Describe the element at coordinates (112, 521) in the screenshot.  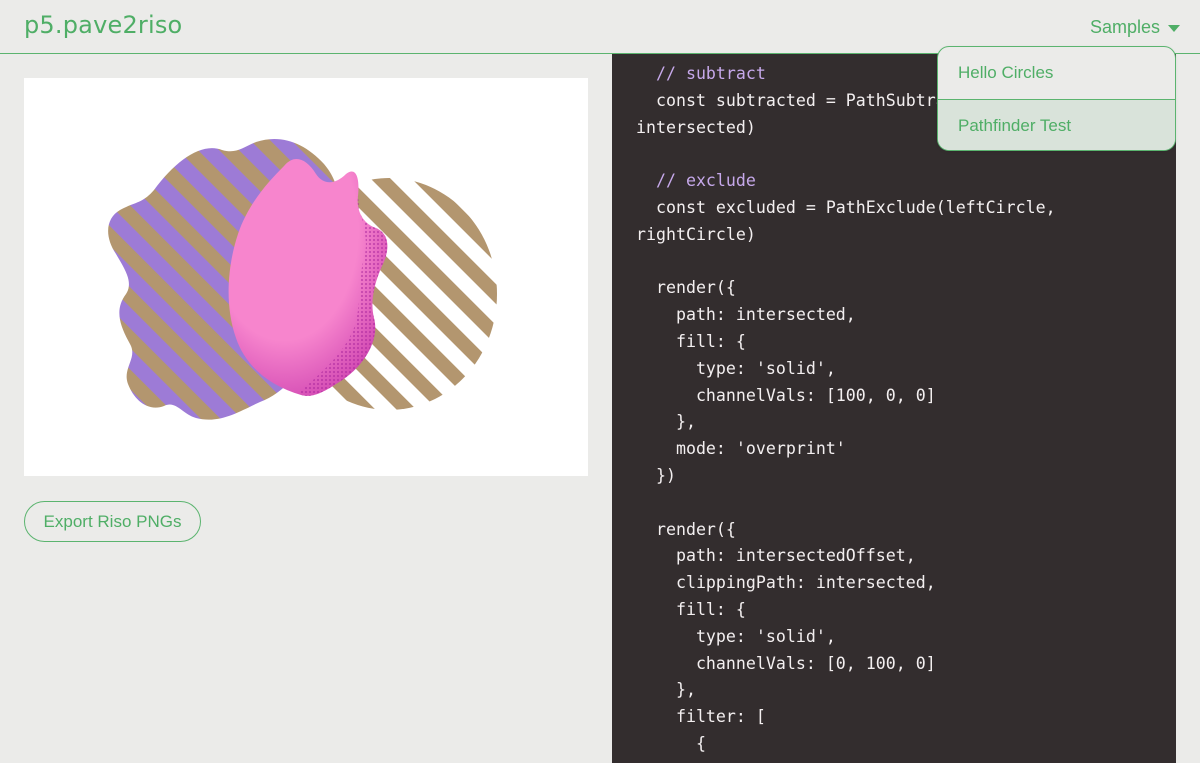
I see `export-riso-pngs-button: Export Riso PNGs` at that location.